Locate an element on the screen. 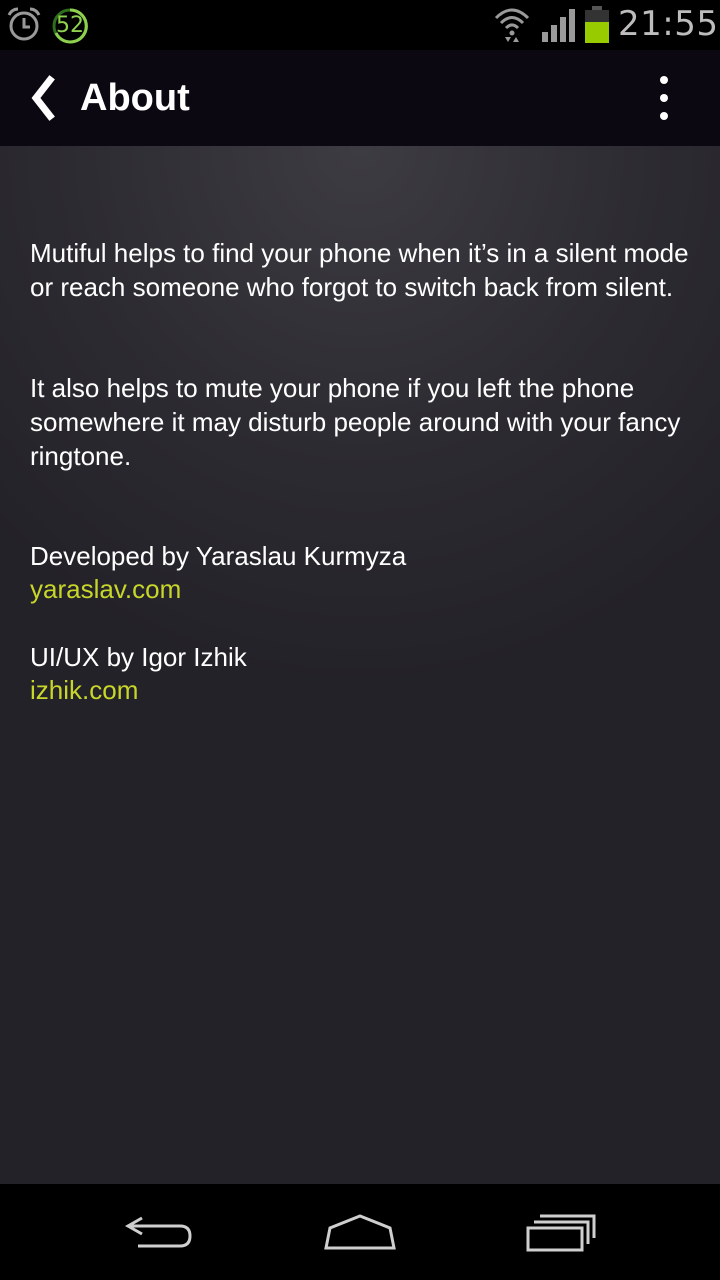  wifi-icon is located at coordinates (512, 25).